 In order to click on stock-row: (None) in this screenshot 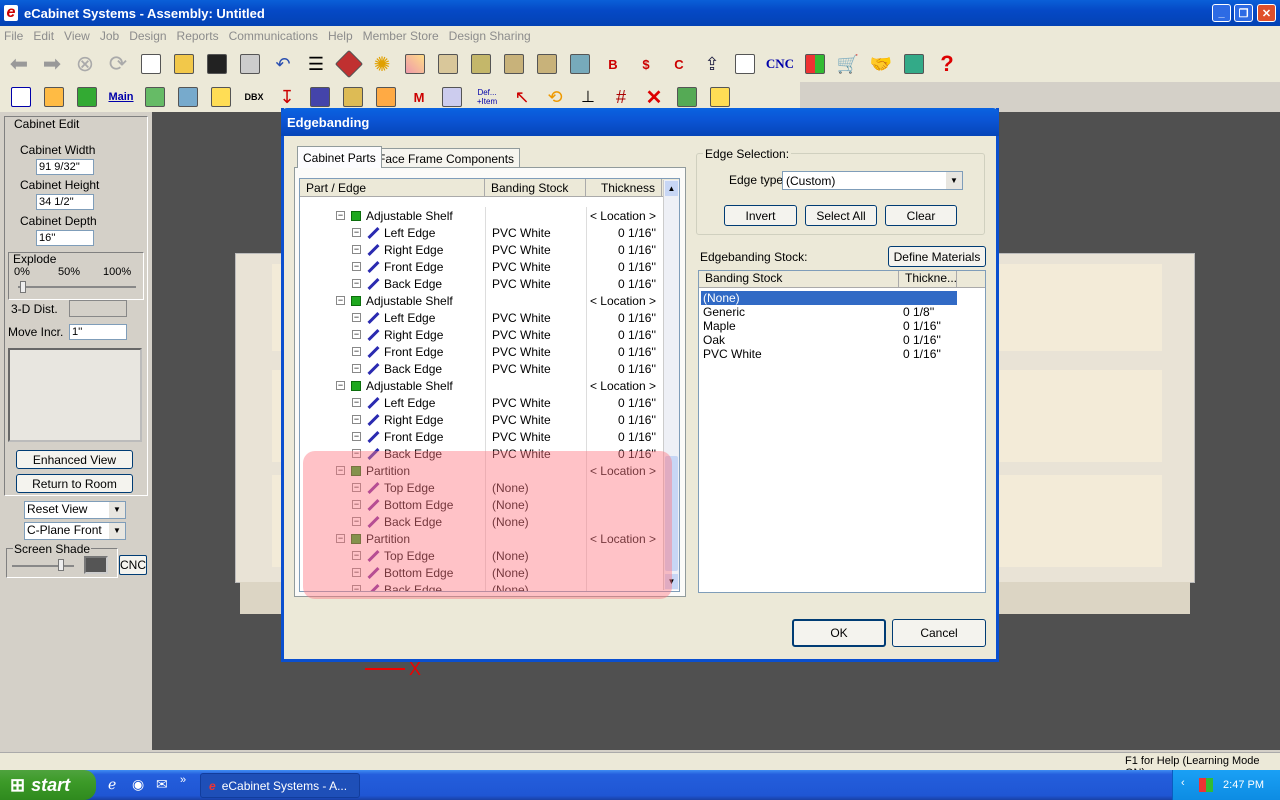, I will do `click(829, 298)`.